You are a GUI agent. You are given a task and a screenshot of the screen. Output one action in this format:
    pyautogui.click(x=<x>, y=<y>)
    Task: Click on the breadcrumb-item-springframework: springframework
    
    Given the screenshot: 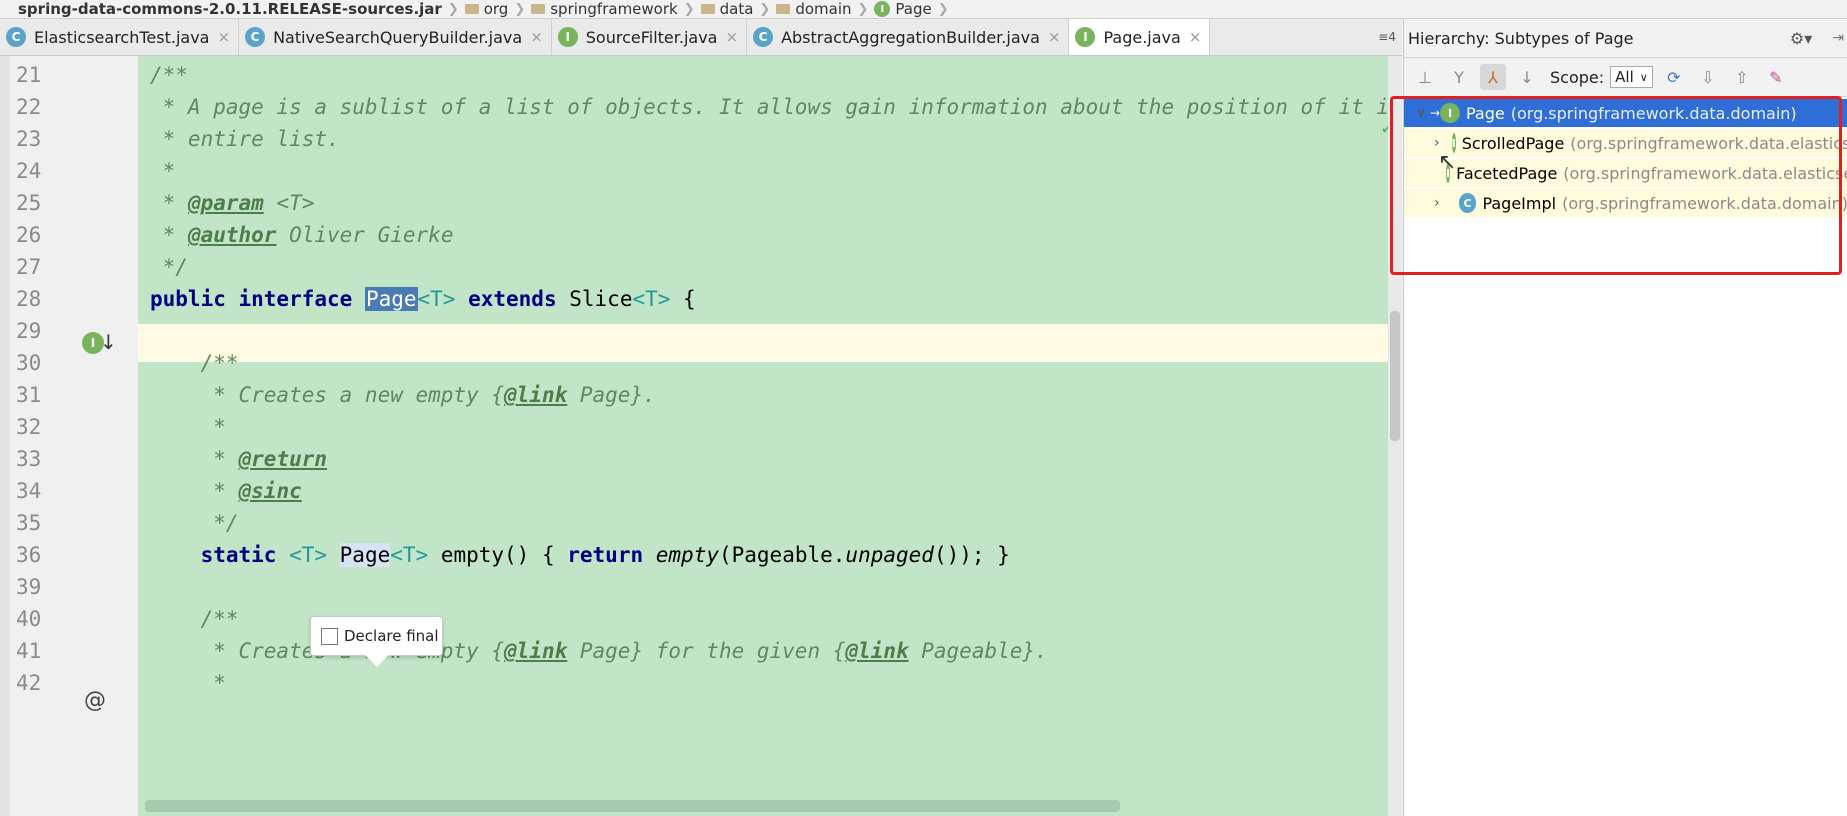 What is the action you would take?
    pyautogui.click(x=604, y=9)
    